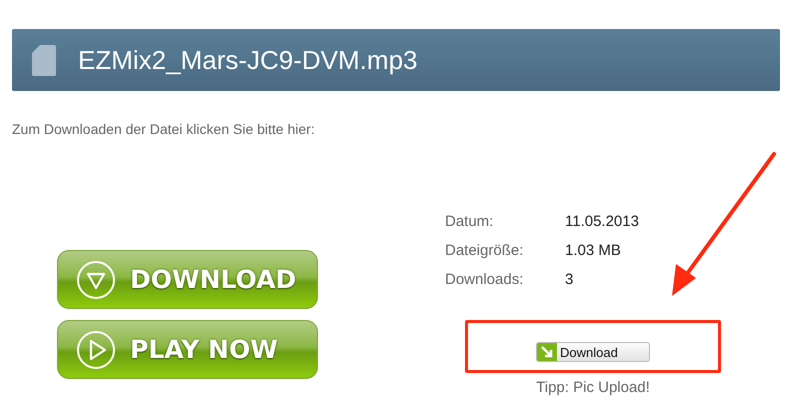 This screenshot has width=797, height=409. Describe the element at coordinates (469, 222) in the screenshot. I see `info-label: Datum:` at that location.